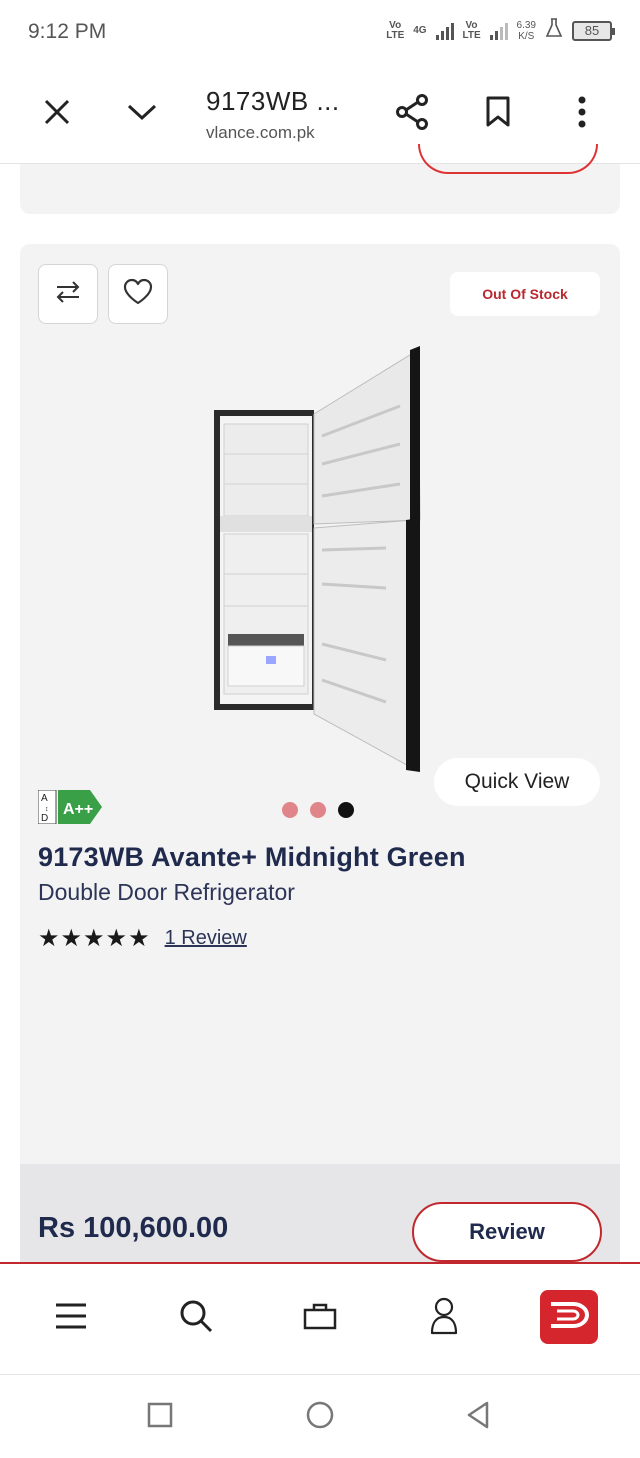 The height and width of the screenshot is (1458, 640). I want to click on network-speed-value: 6.39, so click(526, 25).